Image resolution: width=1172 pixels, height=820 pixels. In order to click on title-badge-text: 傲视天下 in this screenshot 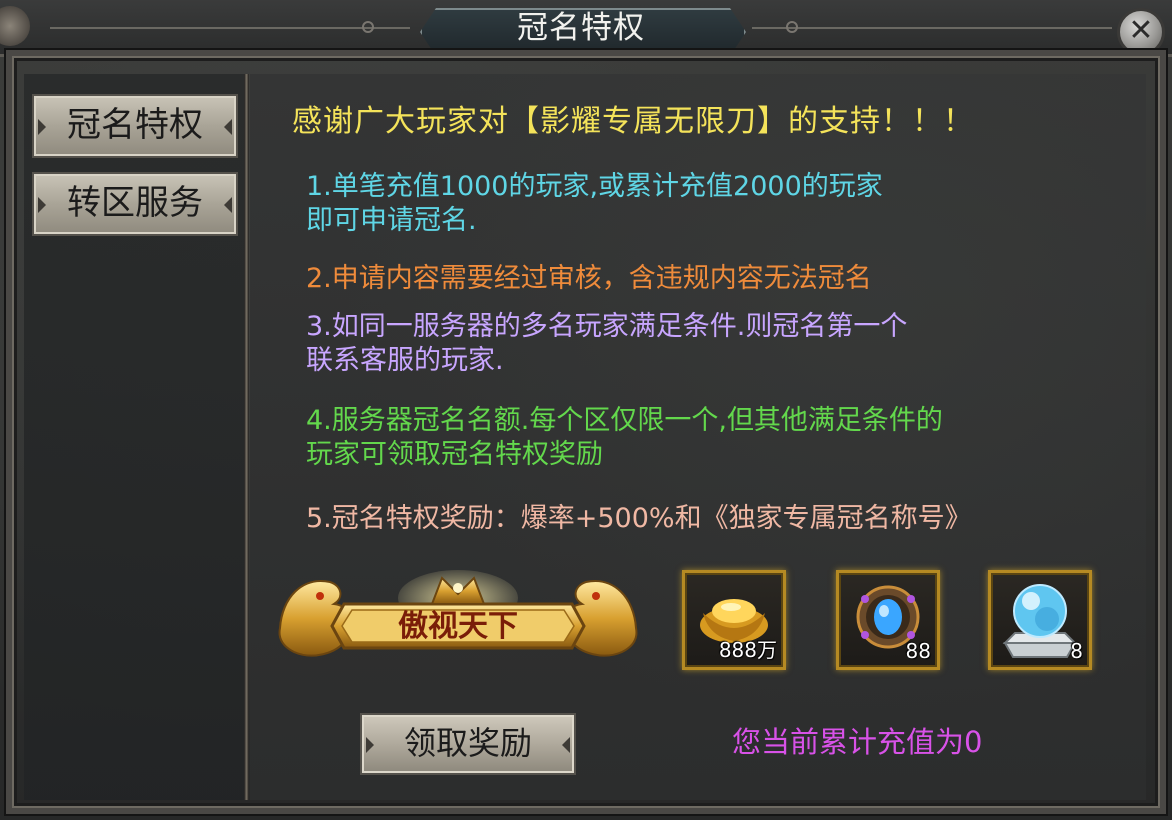, I will do `click(458, 626)`.